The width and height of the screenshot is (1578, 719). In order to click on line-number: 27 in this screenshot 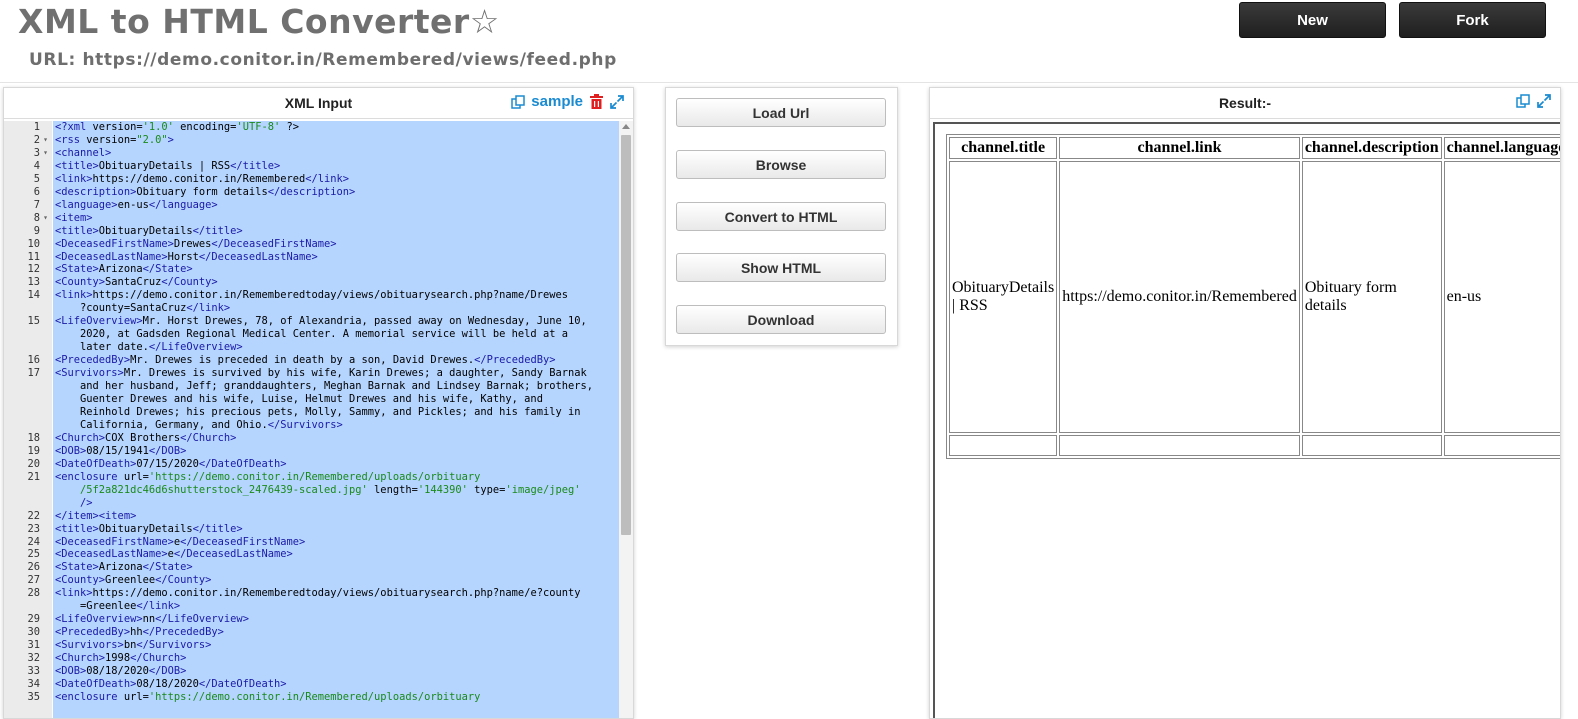, I will do `click(33, 580)`.